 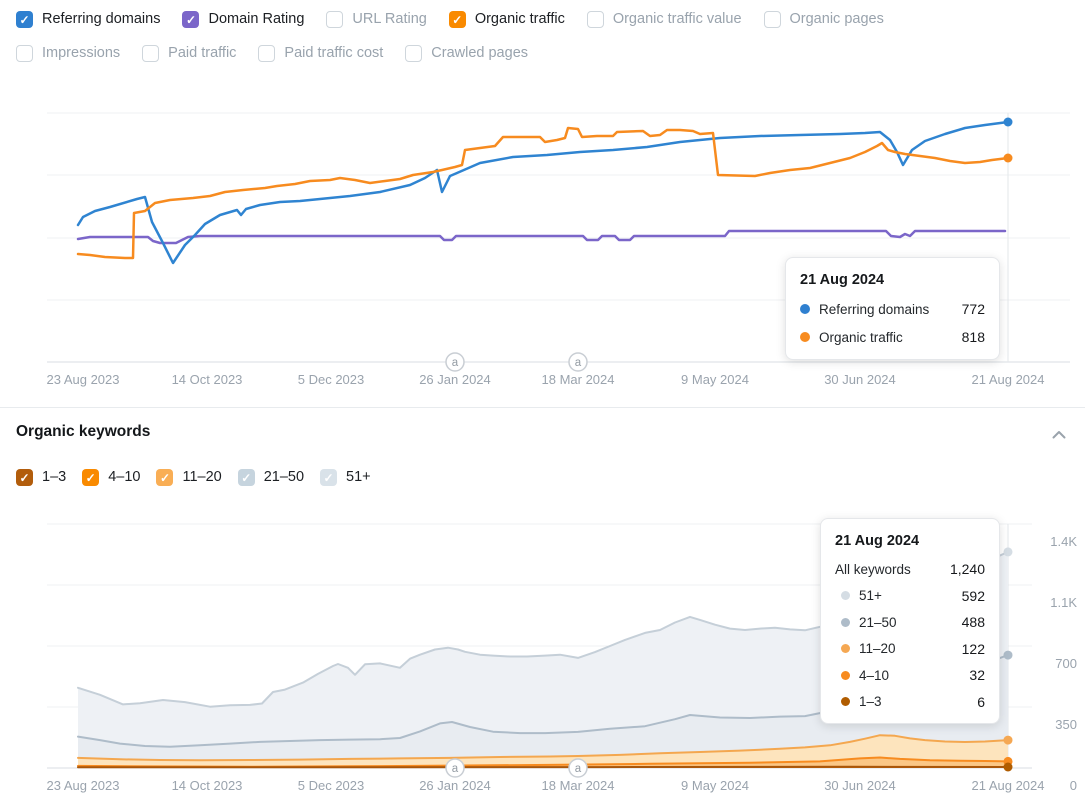 I want to click on legend-checkbox-11-20: ✓ 11–20, so click(x=189, y=477).